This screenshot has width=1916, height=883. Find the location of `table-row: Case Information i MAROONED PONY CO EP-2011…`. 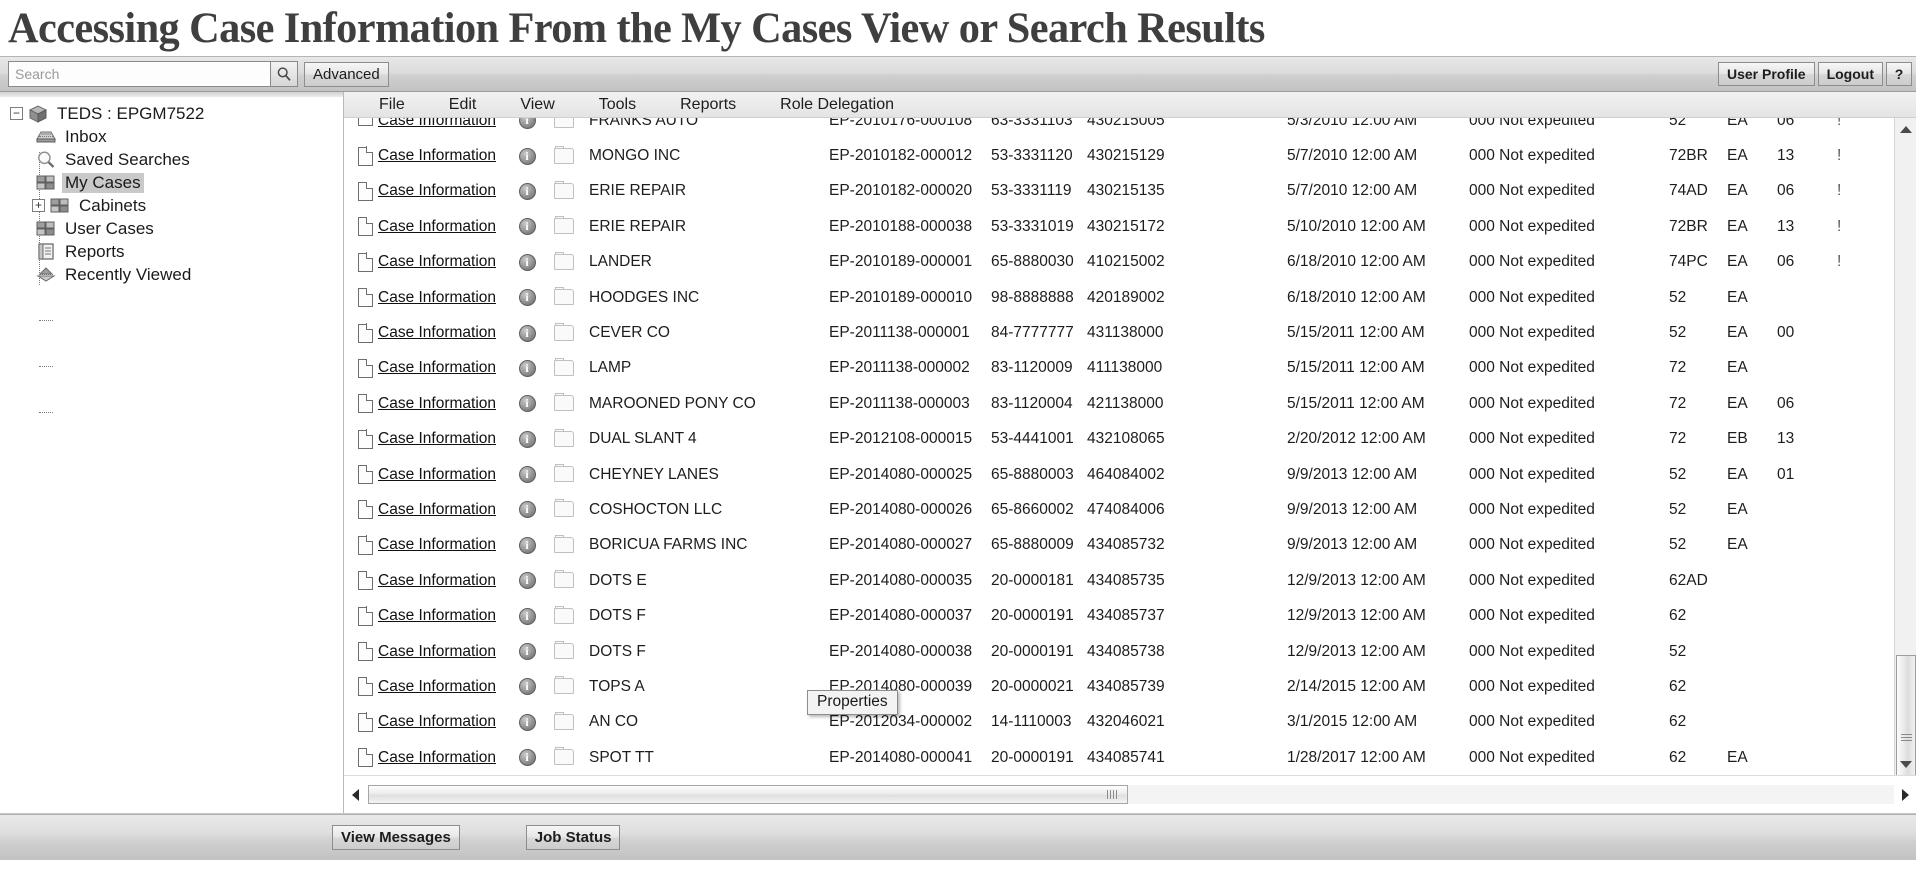

table-row: Case Information i MAROONED PONY CO EP-2011… is located at coordinates (1130, 403).